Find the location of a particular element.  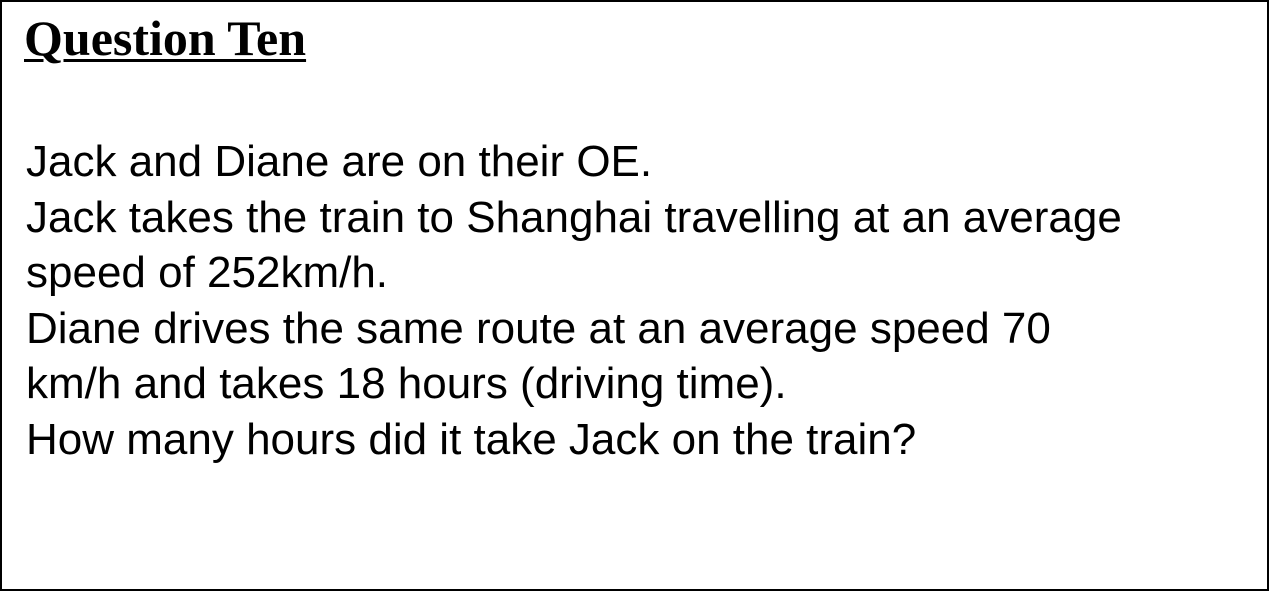

question-title: Question Ten is located at coordinates (165, 38).